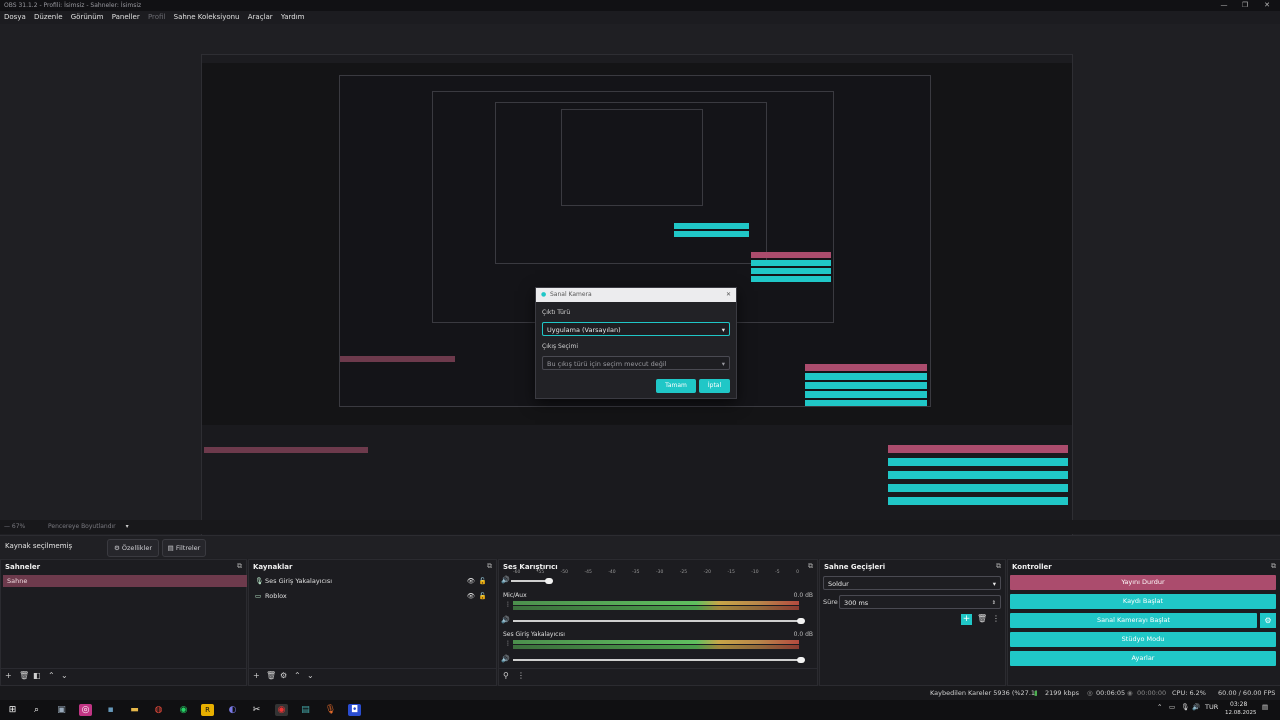 The image size is (1280, 720). Describe the element at coordinates (232, 710) in the screenshot. I see `discord-icon: ◐` at that location.